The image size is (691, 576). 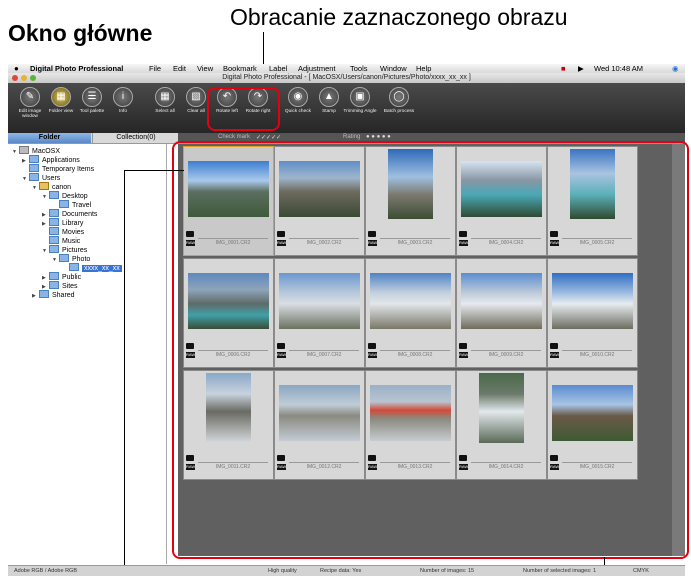 What do you see at coordinates (447, 571) in the screenshot?
I see `status-num-images: Number of images: 15` at bounding box center [447, 571].